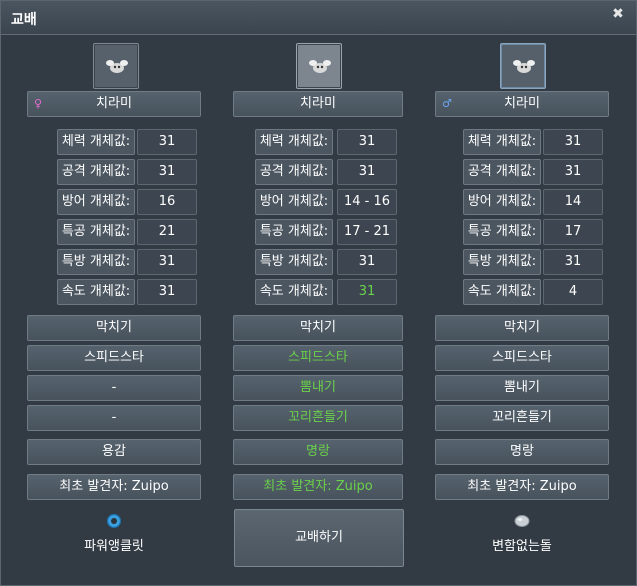  I want to click on iv-value-sp-attack: 17 - 21, so click(367, 232).